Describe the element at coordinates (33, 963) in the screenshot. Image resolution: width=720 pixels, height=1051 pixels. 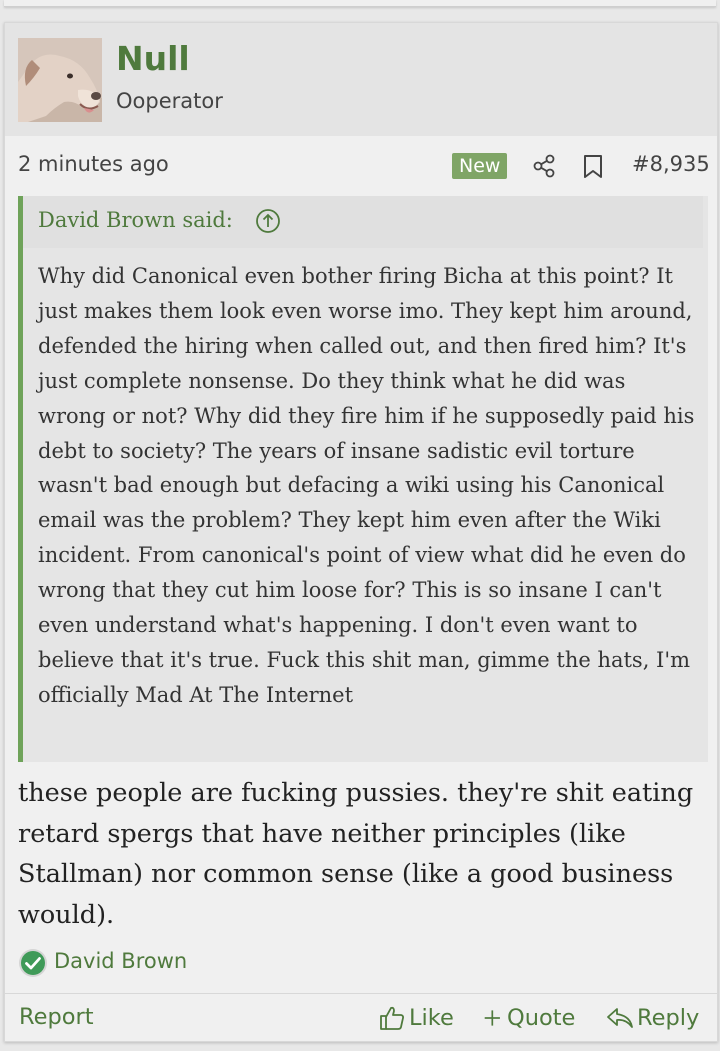
I see `checkmark-reaction-icon` at that location.